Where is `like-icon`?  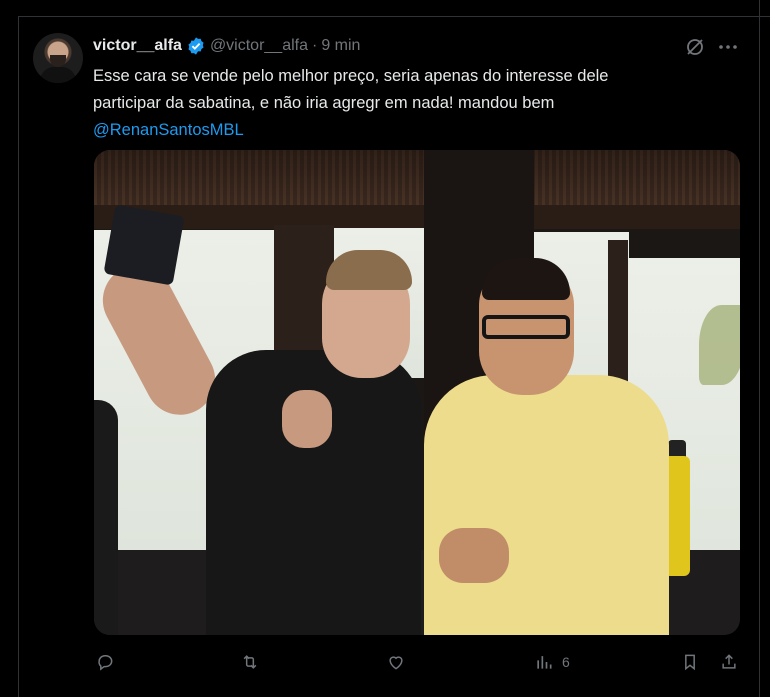
like-icon is located at coordinates (396, 663).